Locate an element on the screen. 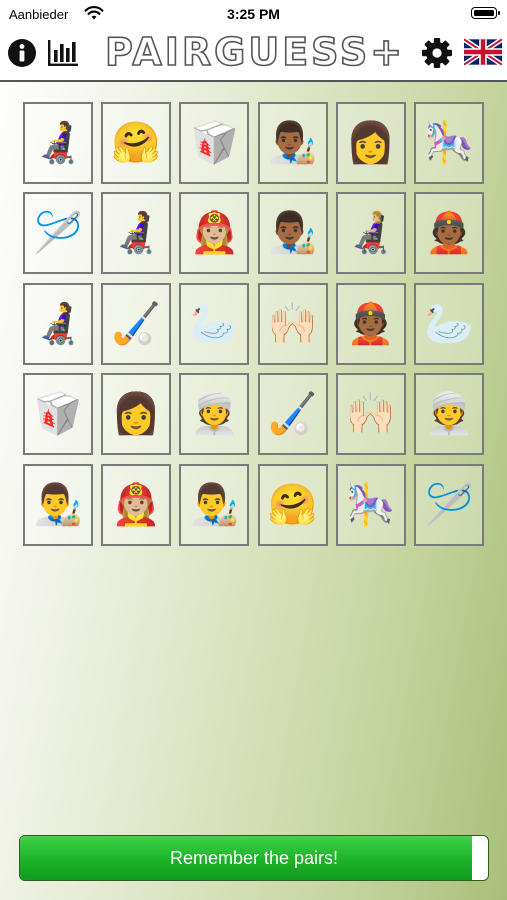 The height and width of the screenshot is (900, 507). settings-button is located at coordinates (437, 53).